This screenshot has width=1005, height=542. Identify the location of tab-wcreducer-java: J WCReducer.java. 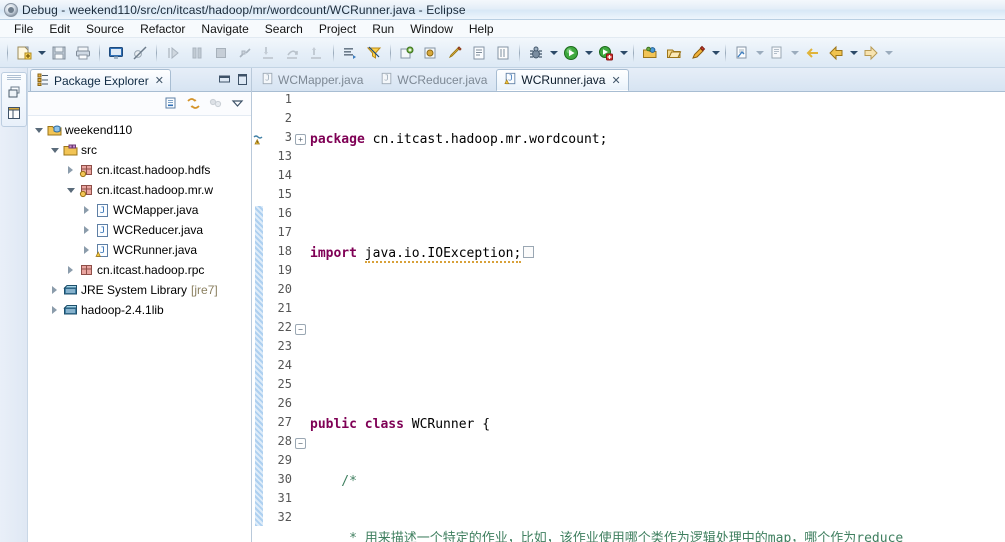
(433, 80).